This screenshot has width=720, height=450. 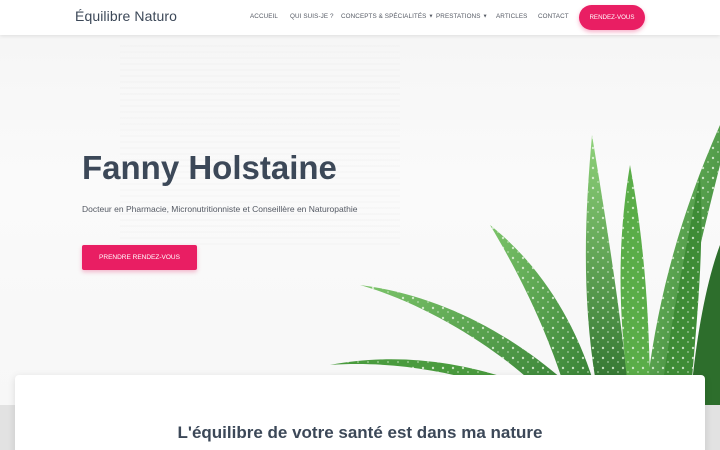 What do you see at coordinates (612, 17) in the screenshot?
I see `rendez-vous-button: Rendez-vous` at bounding box center [612, 17].